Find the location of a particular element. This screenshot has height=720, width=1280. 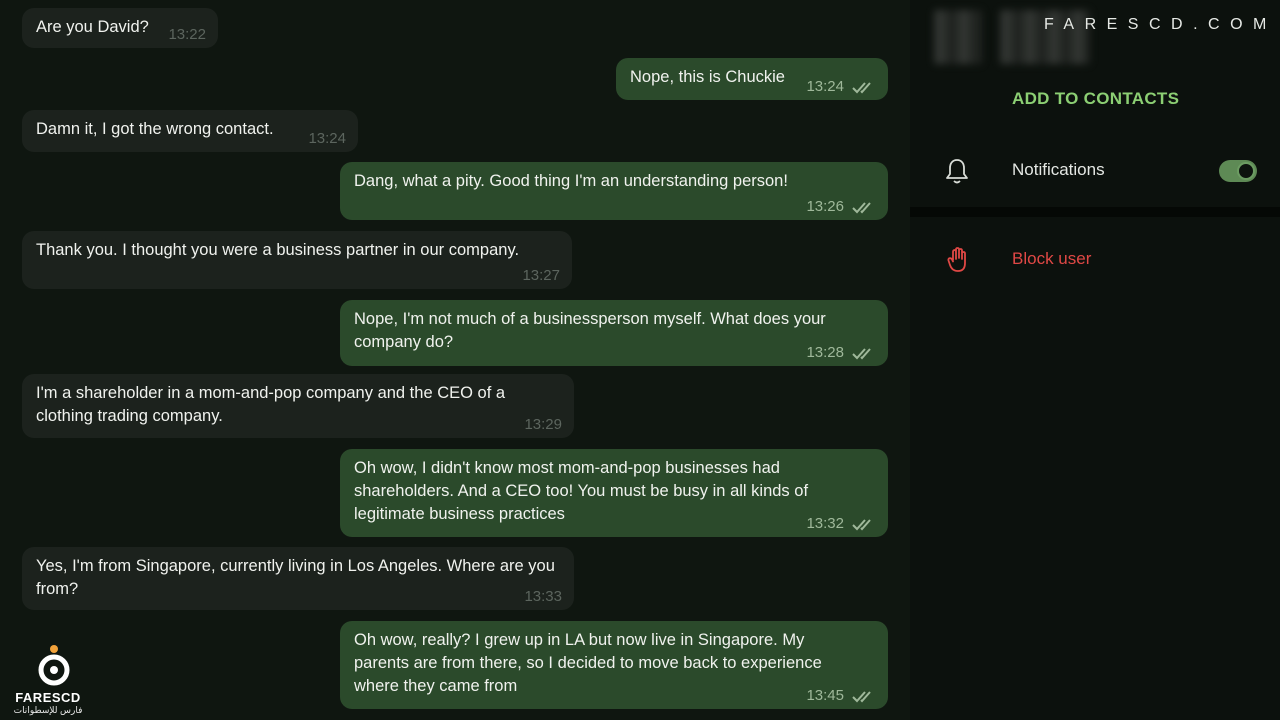

blurred-profile-photo is located at coordinates (958, 37).